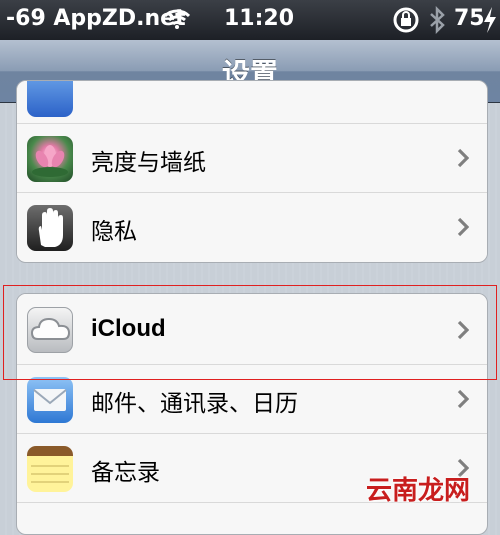 The width and height of the screenshot is (500, 535). I want to click on settings-row-label: 备忘录, so click(125, 473).